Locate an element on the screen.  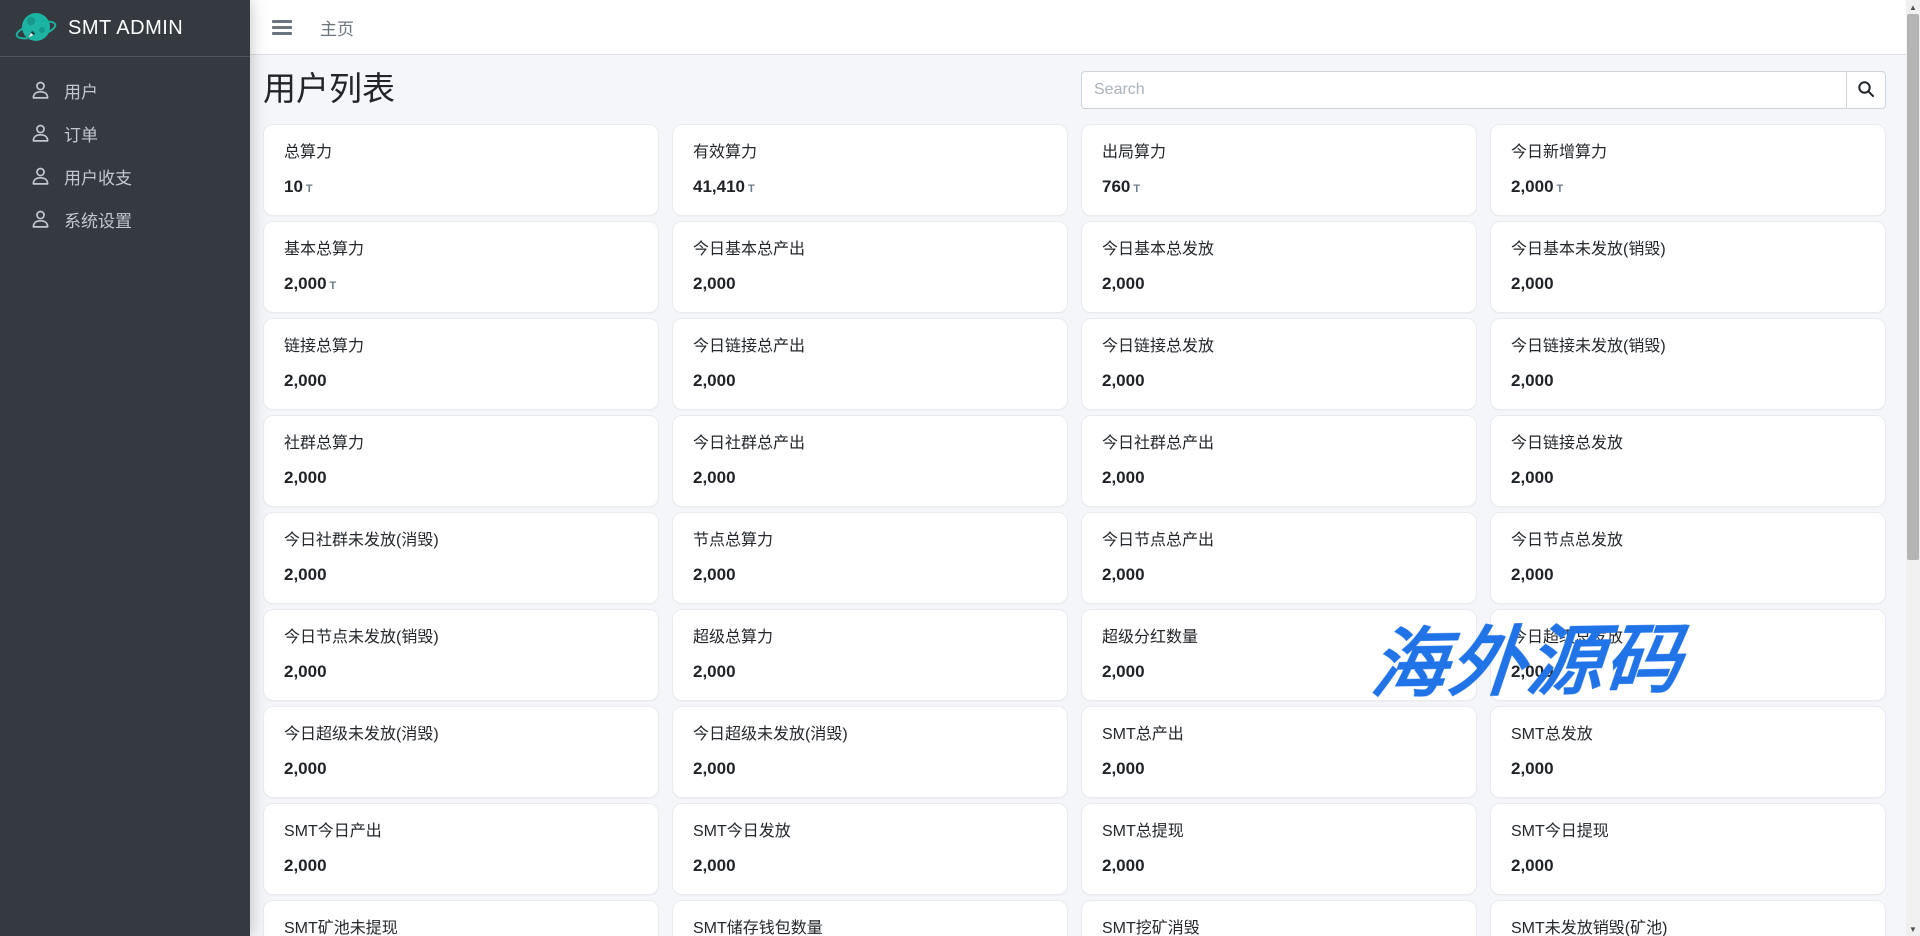
stat-card-label: 今日基本未发放(销毁) is located at coordinates (1588, 249).